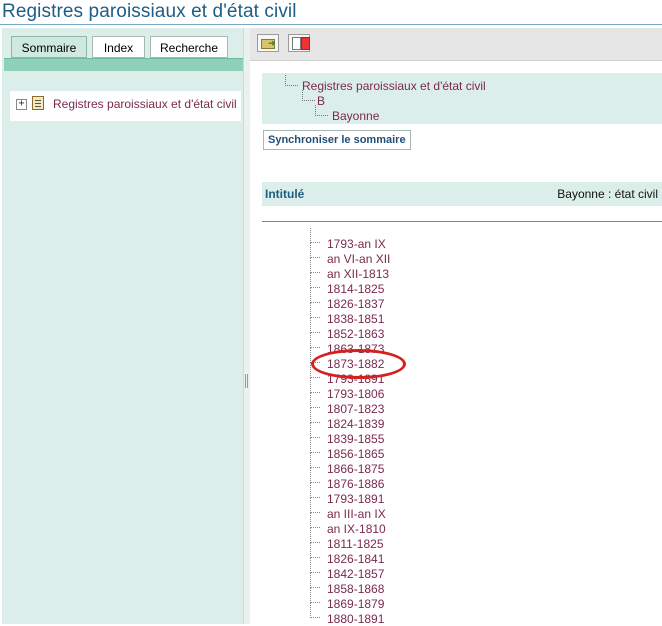  I want to click on folder-export-button: ➜, so click(268, 43).